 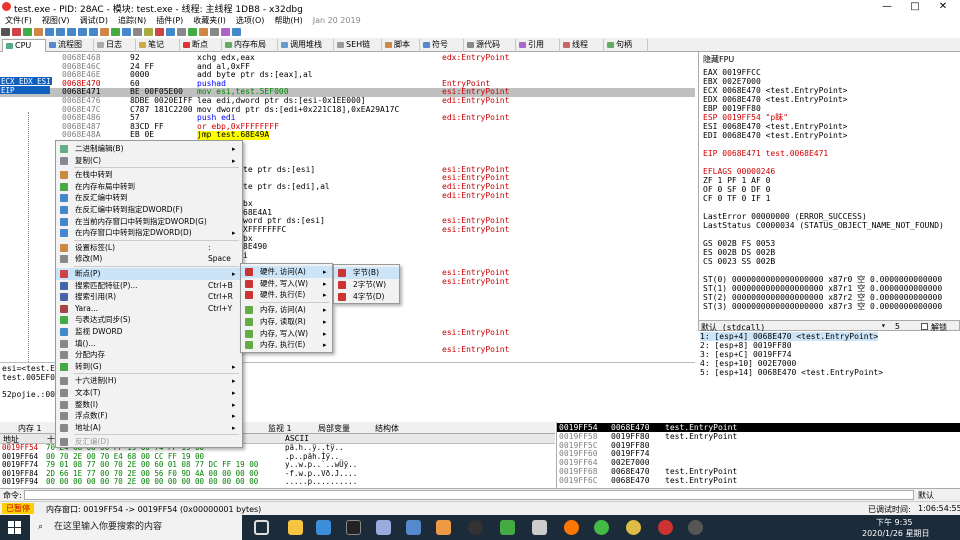 What do you see at coordinates (347, 84) in the screenshot?
I see `disasm-row: 0068E470 60 pushad EntryPoint` at bounding box center [347, 84].